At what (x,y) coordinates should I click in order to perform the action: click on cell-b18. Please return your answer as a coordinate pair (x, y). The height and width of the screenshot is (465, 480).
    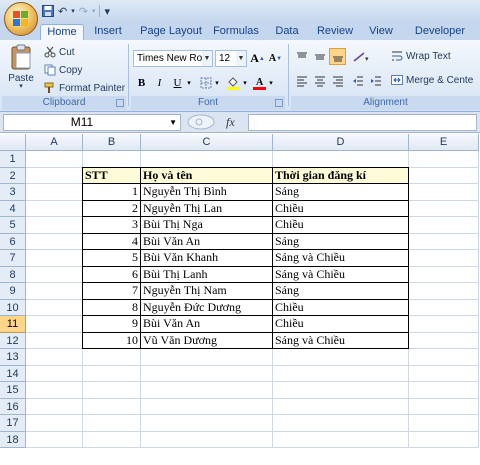
    Looking at the image, I should click on (112, 439).